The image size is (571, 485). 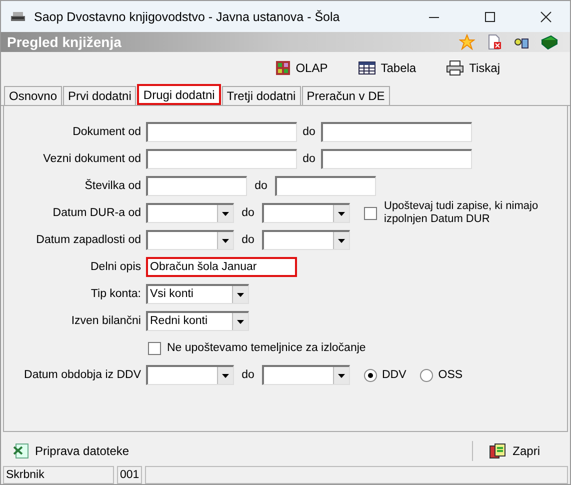 What do you see at coordinates (99, 95) in the screenshot?
I see `tab: Prvi dodatni` at bounding box center [99, 95].